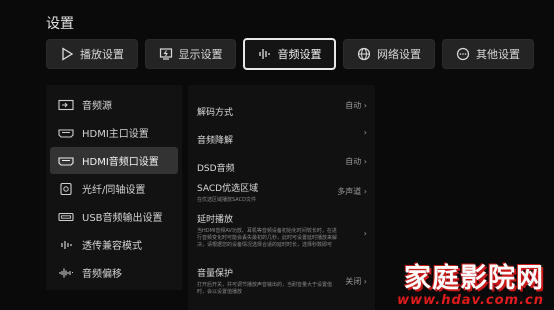 The image size is (554, 310). I want to click on tab-network-settings: 网络设置, so click(389, 54).